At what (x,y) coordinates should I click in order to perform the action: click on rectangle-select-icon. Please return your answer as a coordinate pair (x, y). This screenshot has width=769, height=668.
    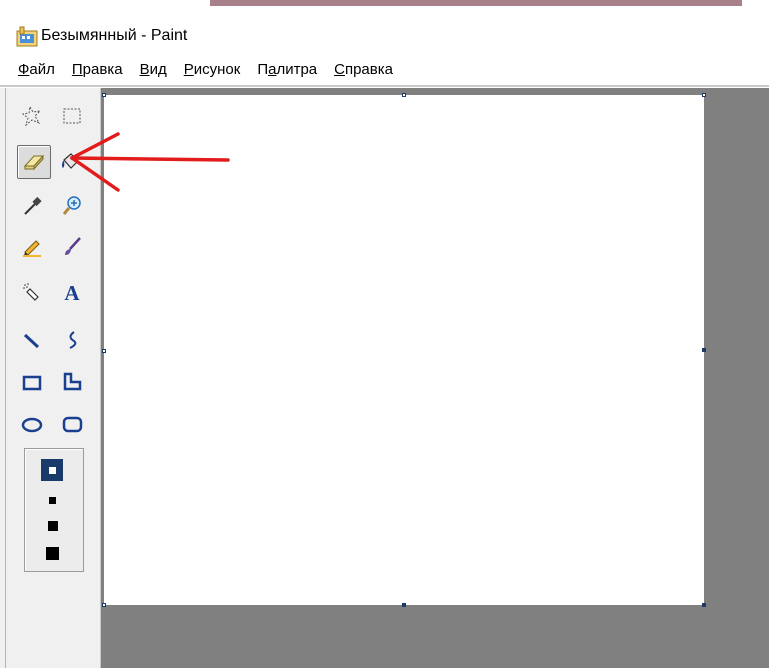
    Looking at the image, I should click on (72, 116).